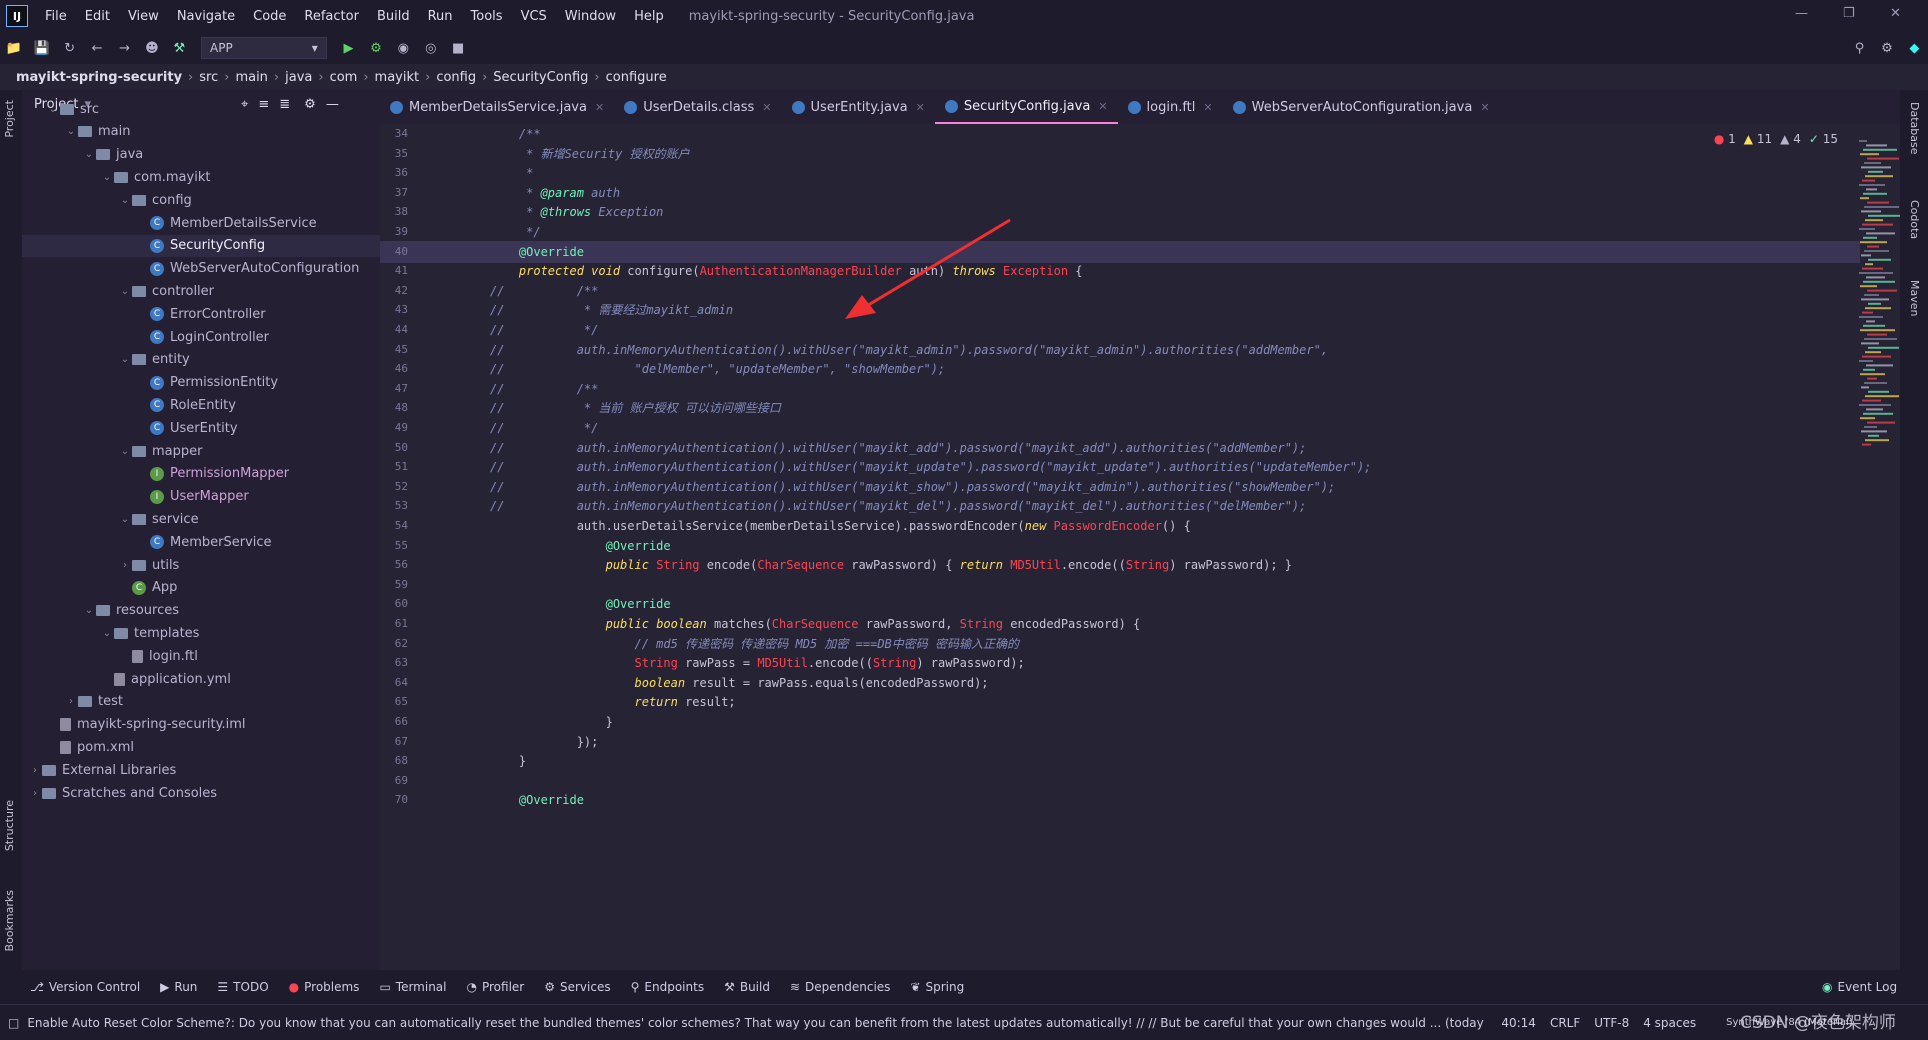  Describe the element at coordinates (1886, 48) in the screenshot. I see `settings-gear-icon: ⚙` at that location.